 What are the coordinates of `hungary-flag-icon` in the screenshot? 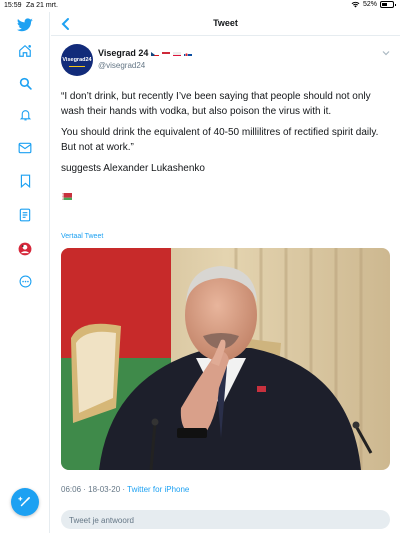 It's located at (166, 53).